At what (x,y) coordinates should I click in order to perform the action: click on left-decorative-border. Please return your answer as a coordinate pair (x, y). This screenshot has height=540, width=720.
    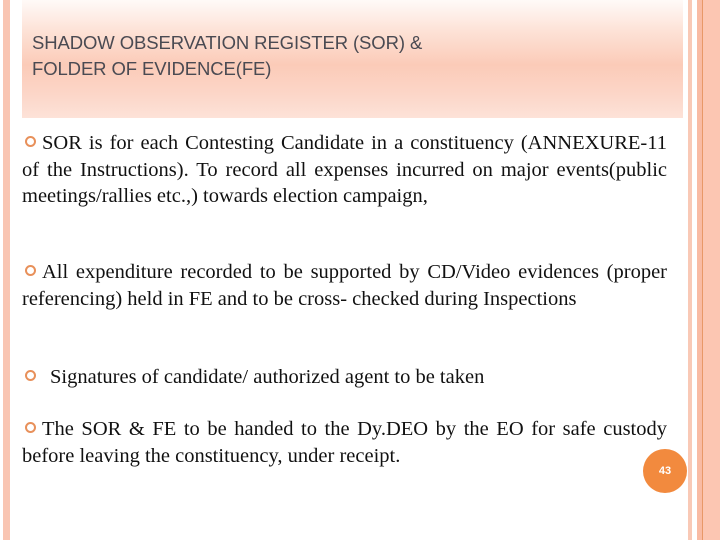
    Looking at the image, I should click on (6, 270).